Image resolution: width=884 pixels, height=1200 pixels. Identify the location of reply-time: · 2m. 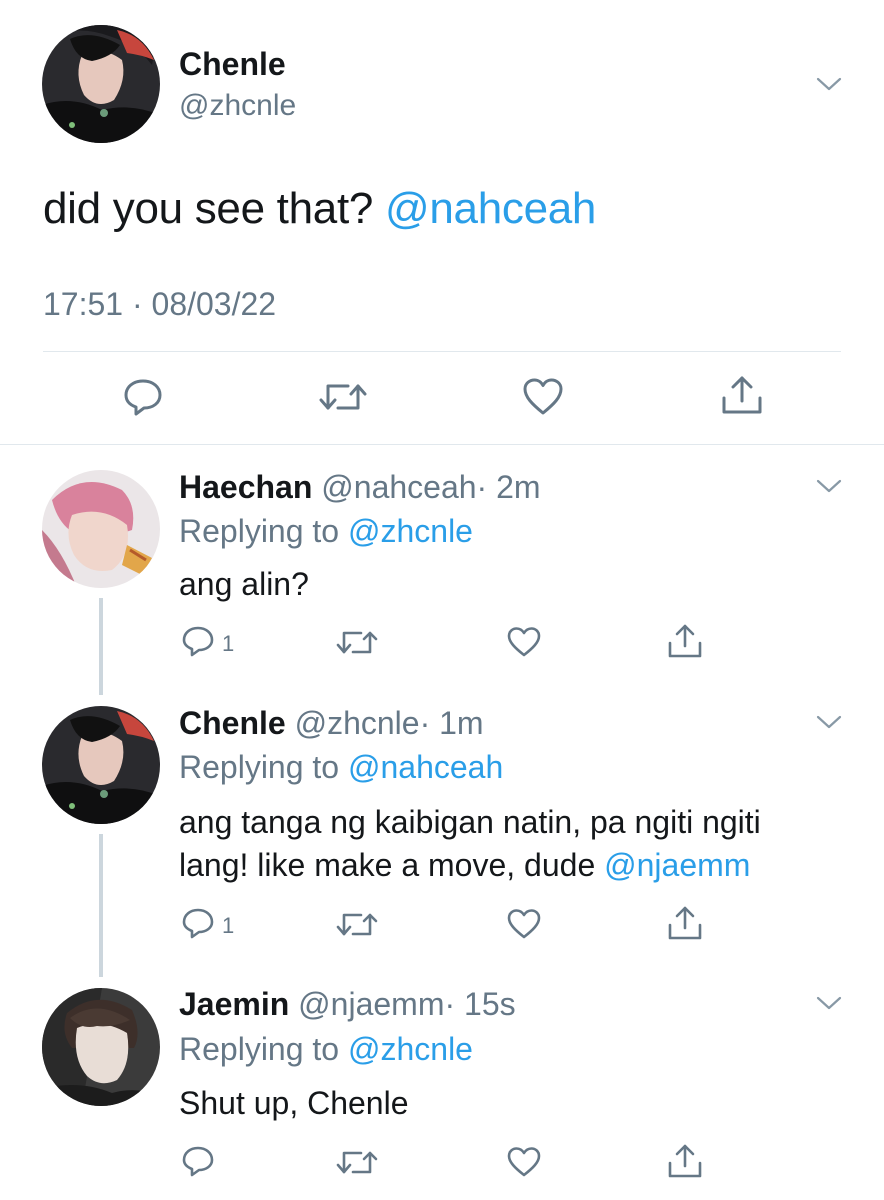
(508, 487).